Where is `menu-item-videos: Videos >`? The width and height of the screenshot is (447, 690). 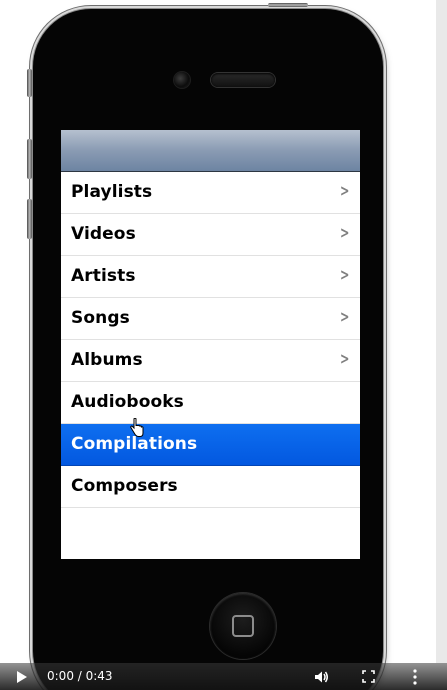
menu-item-videos: Videos > is located at coordinates (210, 235).